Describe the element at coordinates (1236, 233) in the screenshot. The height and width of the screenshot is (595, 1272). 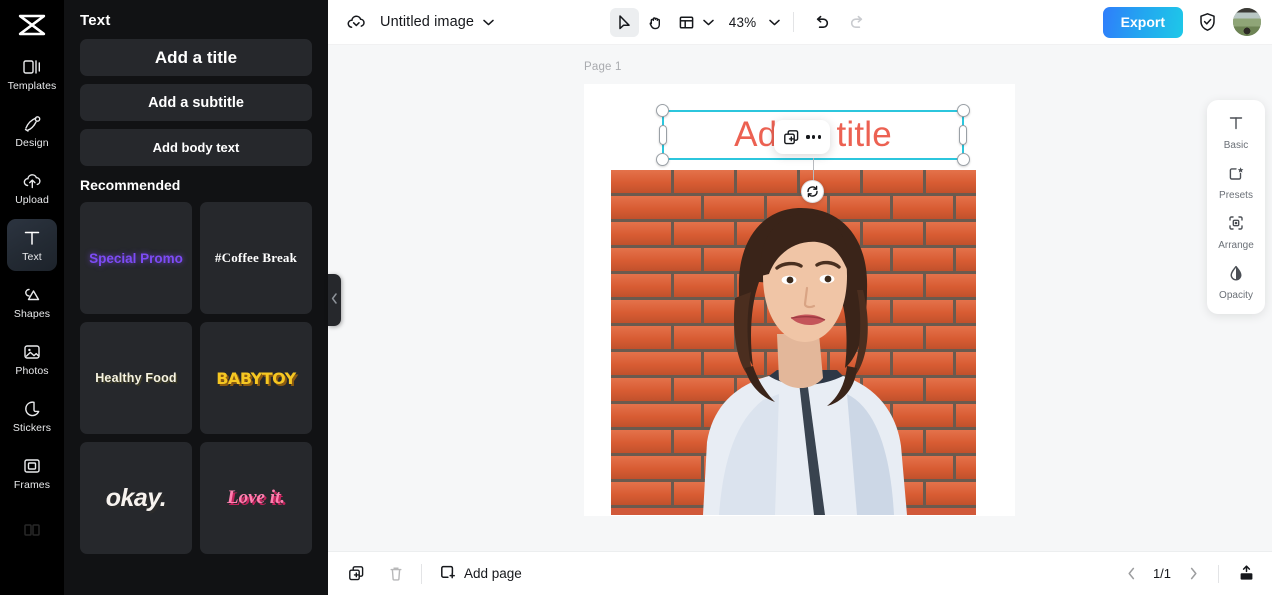
I see `panel-item-arrange: Arrange` at that location.